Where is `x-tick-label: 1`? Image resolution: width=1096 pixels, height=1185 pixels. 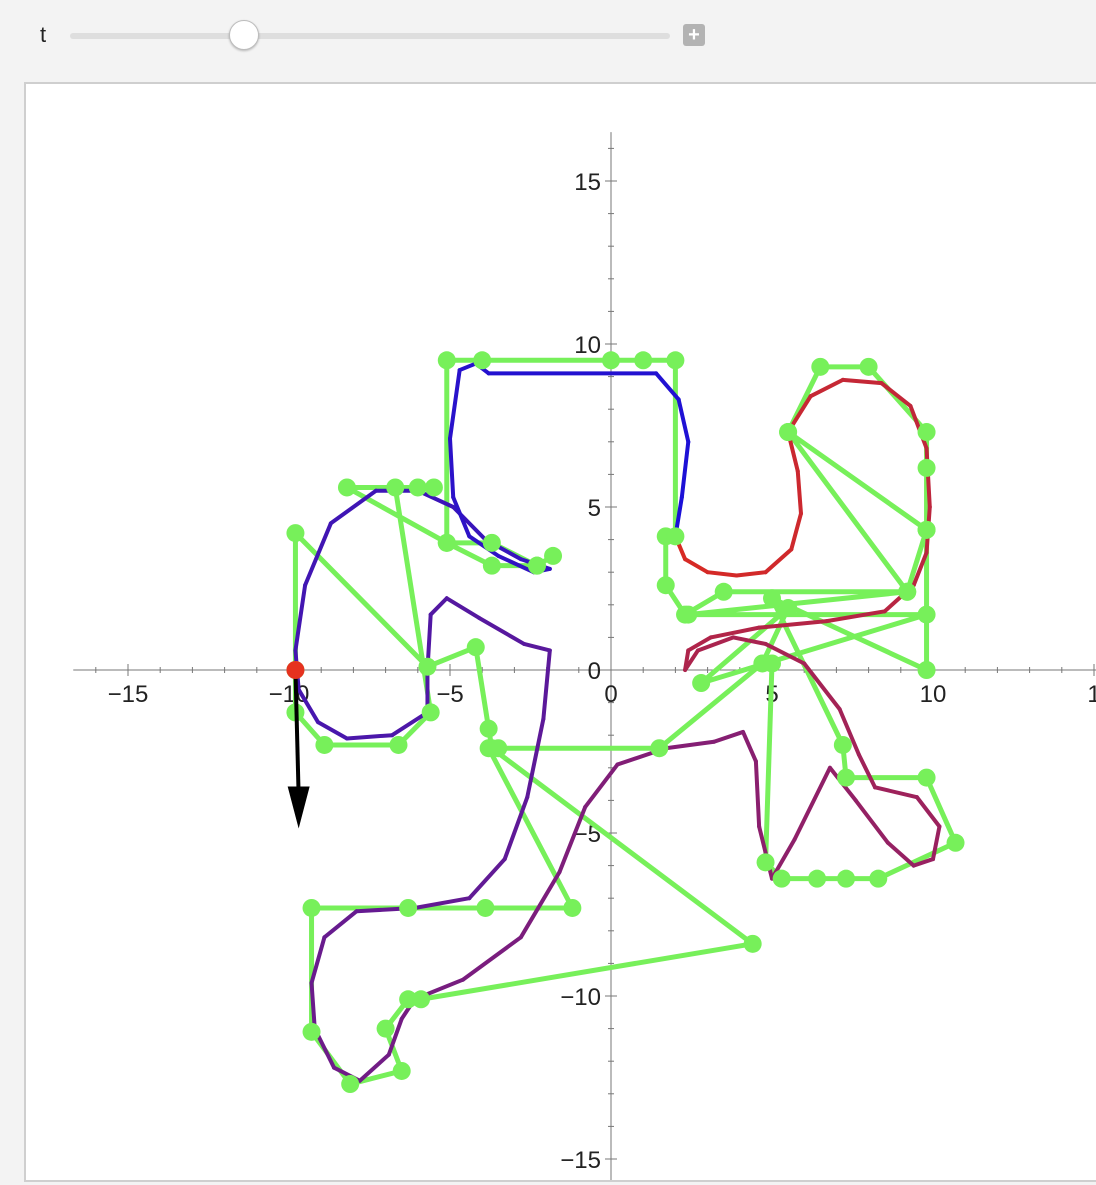
x-tick-label: 1 is located at coordinates (1091, 694).